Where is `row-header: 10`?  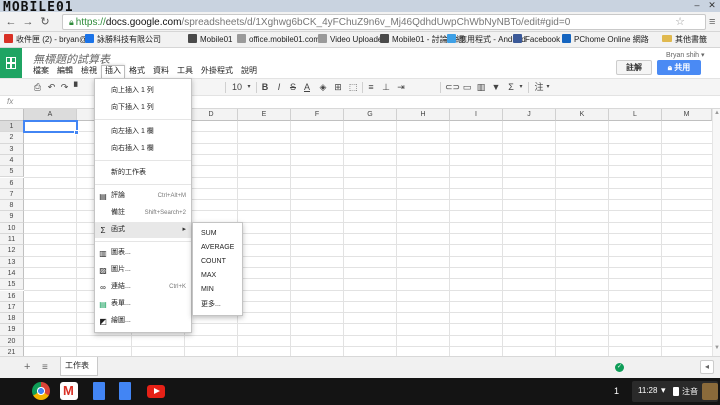 row-header: 10 is located at coordinates (12, 228).